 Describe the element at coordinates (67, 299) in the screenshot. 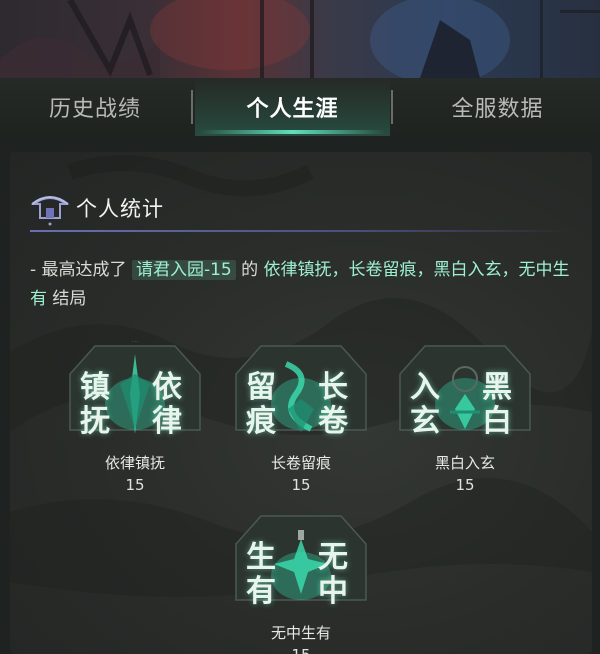

I see `summary-suffix: 结局` at that location.